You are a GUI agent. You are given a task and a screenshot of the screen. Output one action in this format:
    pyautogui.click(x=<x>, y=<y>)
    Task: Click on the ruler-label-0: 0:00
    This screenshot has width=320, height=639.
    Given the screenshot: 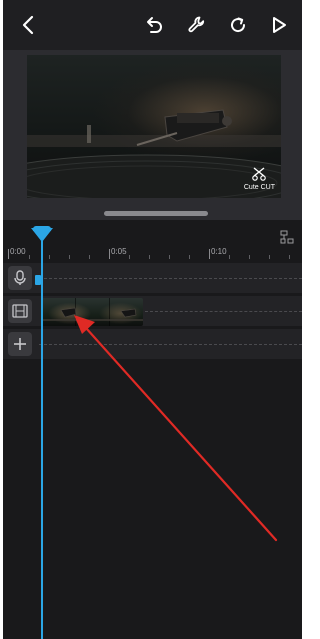 What is the action you would take?
    pyautogui.click(x=18, y=251)
    